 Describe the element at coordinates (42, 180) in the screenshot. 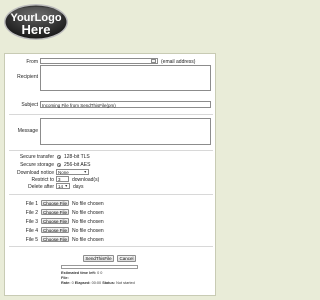

I see `restrict-label: Restrict to` at that location.